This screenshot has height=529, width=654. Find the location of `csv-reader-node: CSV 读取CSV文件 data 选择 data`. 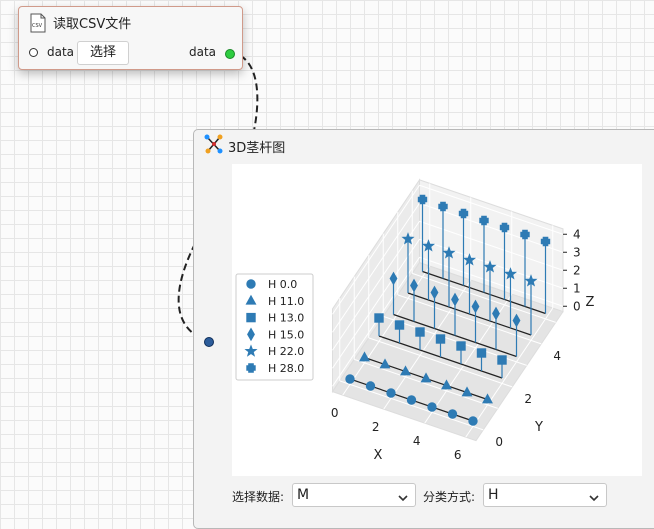

csv-reader-node: CSV 读取CSV文件 data 选择 data is located at coordinates (130, 38).